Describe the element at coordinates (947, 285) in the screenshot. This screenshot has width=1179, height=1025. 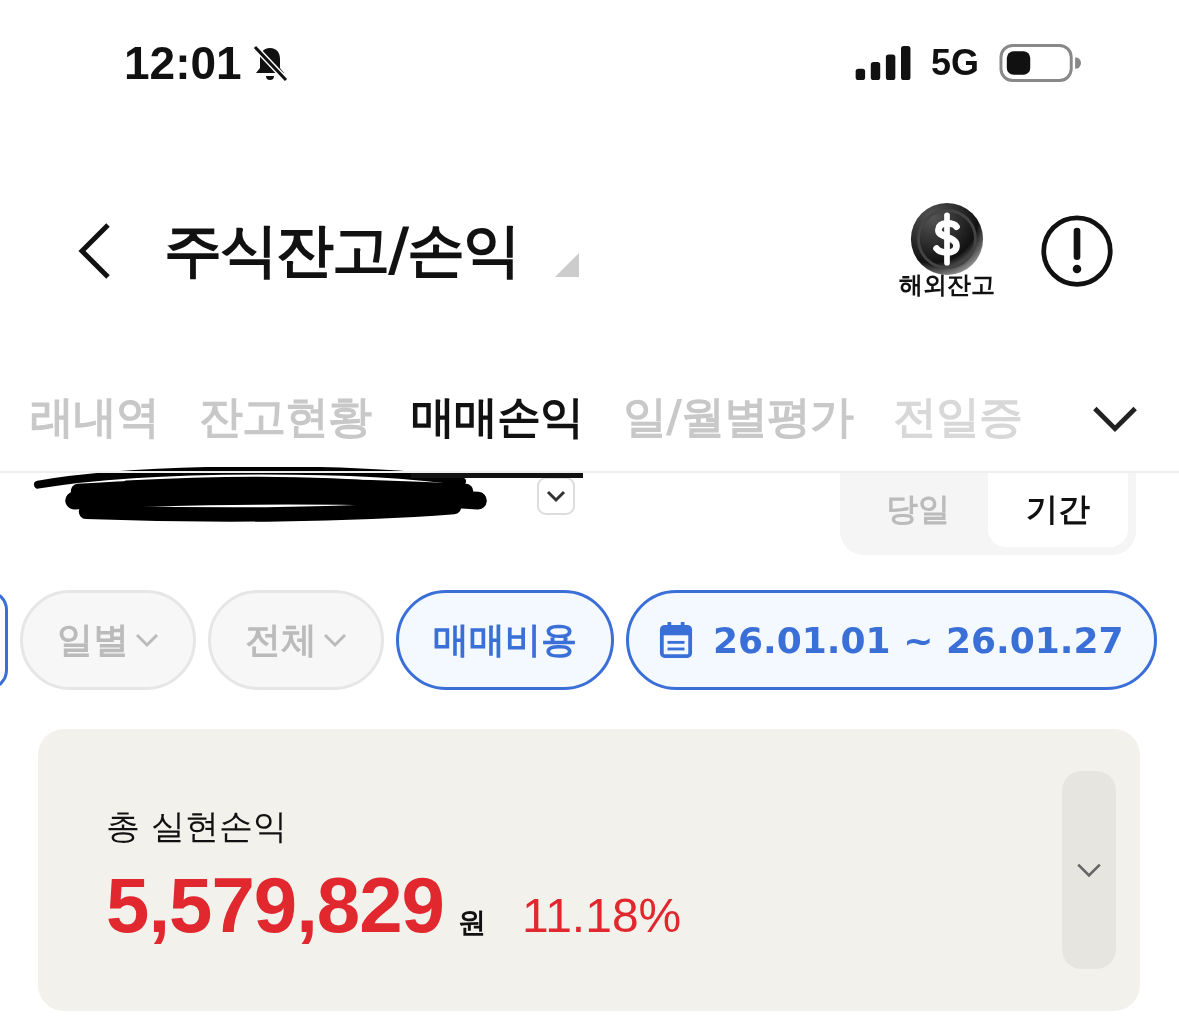
I see `overseas-balance-label: 해외잔고` at that location.